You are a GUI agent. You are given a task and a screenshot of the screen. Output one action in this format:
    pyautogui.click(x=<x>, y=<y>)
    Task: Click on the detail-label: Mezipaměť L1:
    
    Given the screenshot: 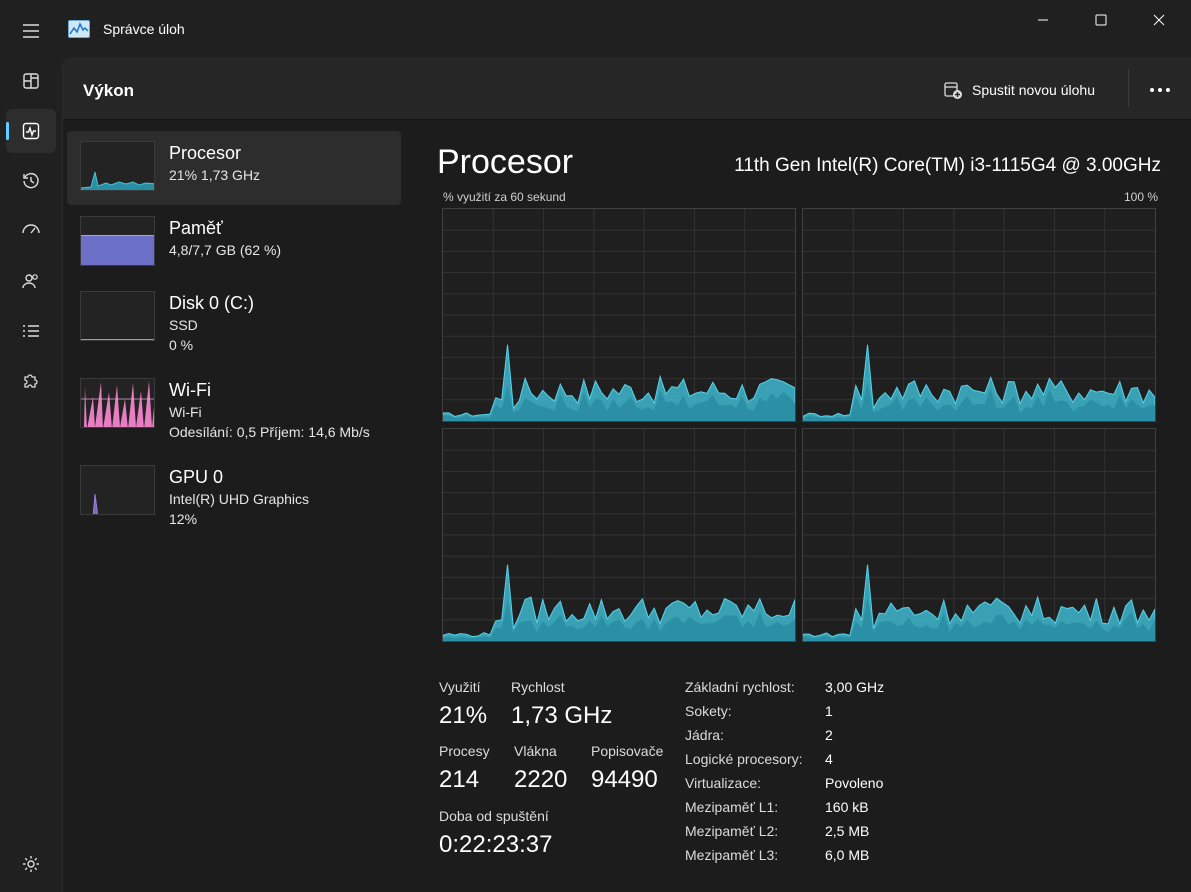 What is the action you would take?
    pyautogui.click(x=732, y=807)
    